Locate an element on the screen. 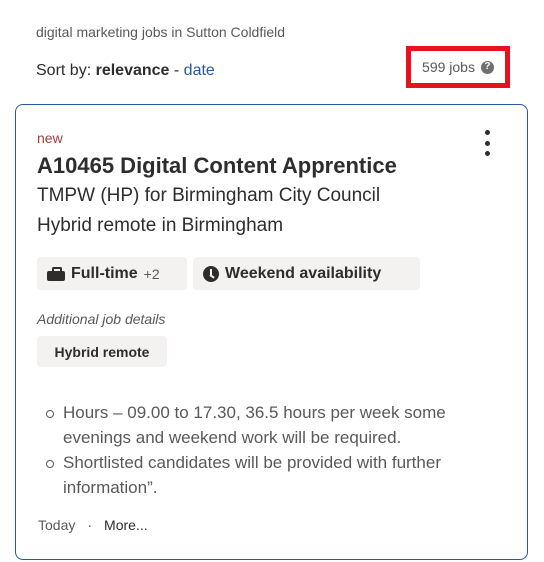 This screenshot has height=562, width=544. additional-details-label: Additional job details is located at coordinates (101, 319).